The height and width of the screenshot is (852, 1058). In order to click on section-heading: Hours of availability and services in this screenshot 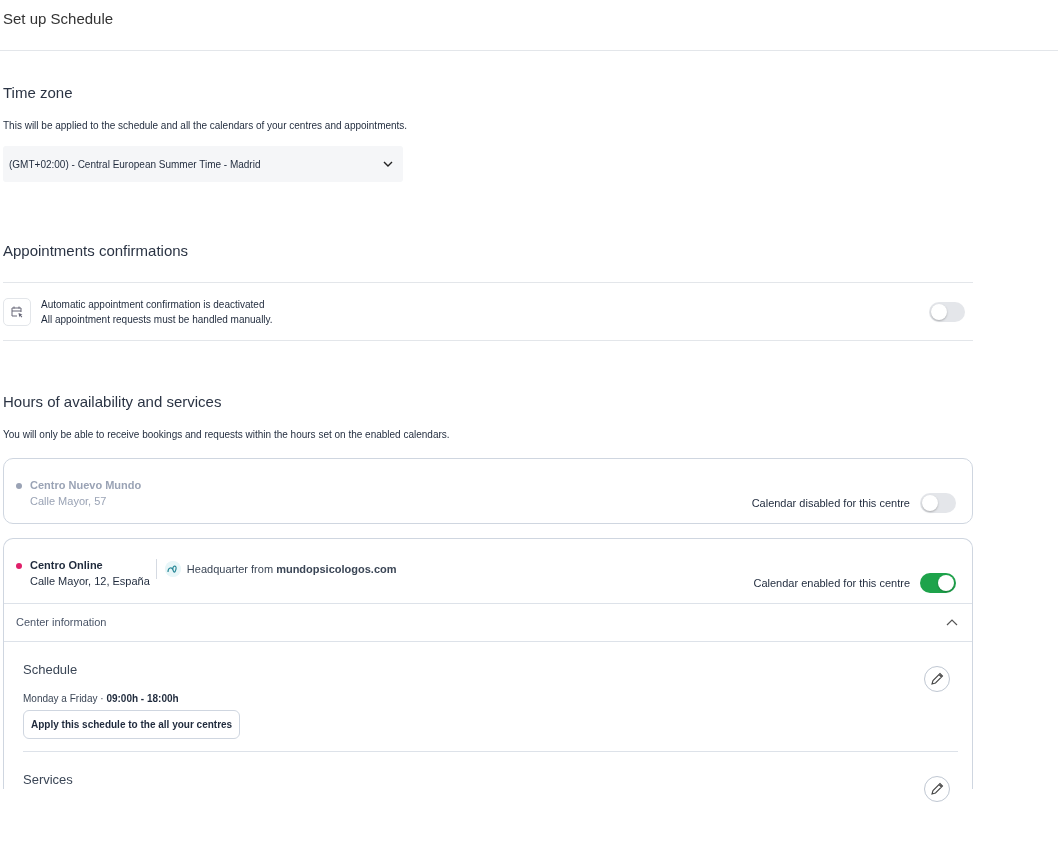, I will do `click(113, 402)`.